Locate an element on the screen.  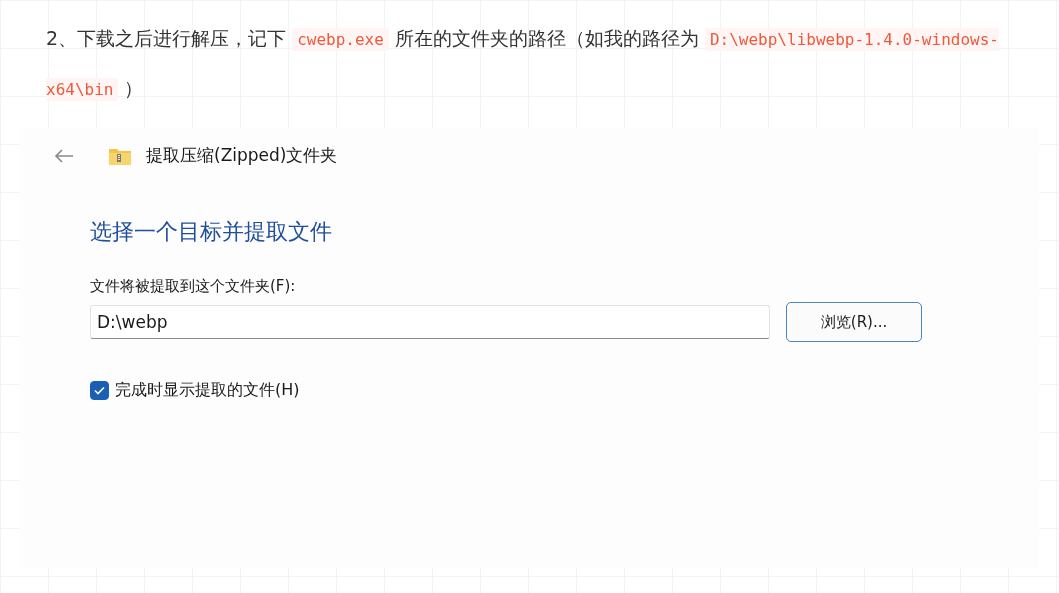
checkbox is located at coordinates (99, 390).